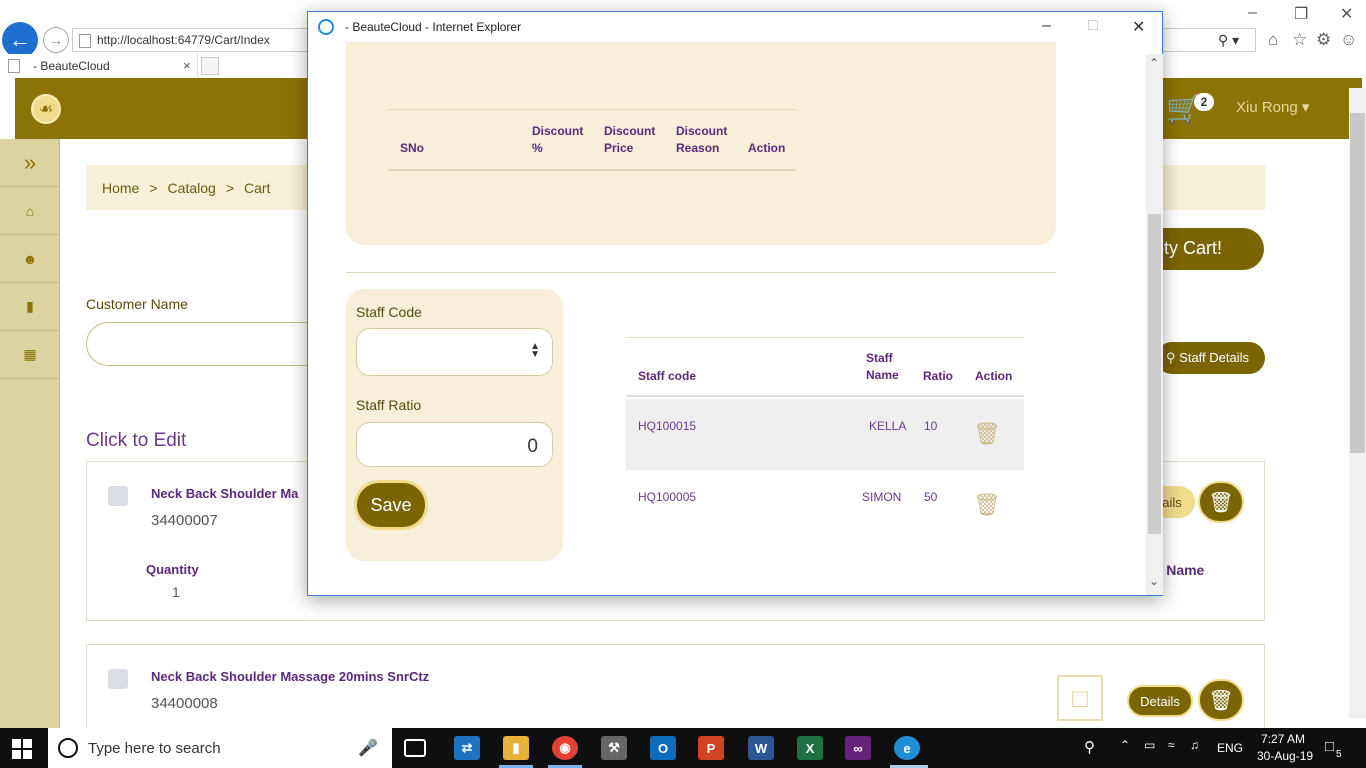 The width and height of the screenshot is (1366, 768). Describe the element at coordinates (1149, 745) in the screenshot. I see `battery-icon: ▭` at that location.